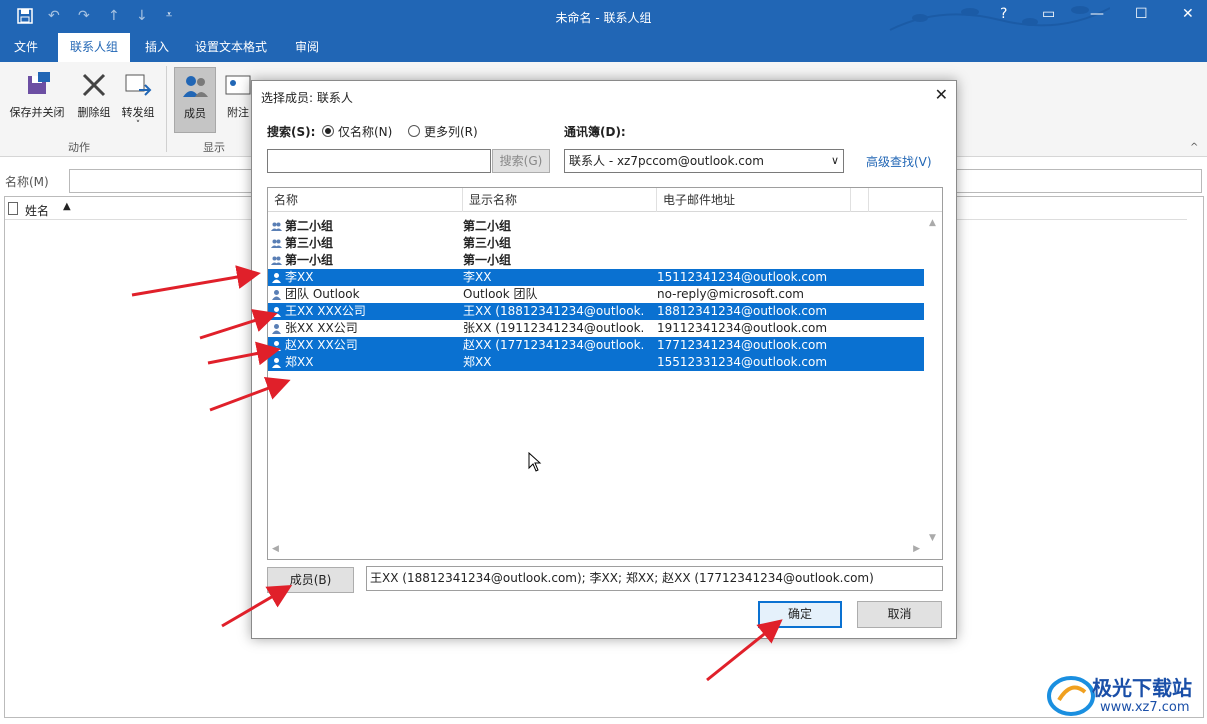  Describe the element at coordinates (941, 94) in the screenshot. I see `dialog-close-button: ✕` at that location.